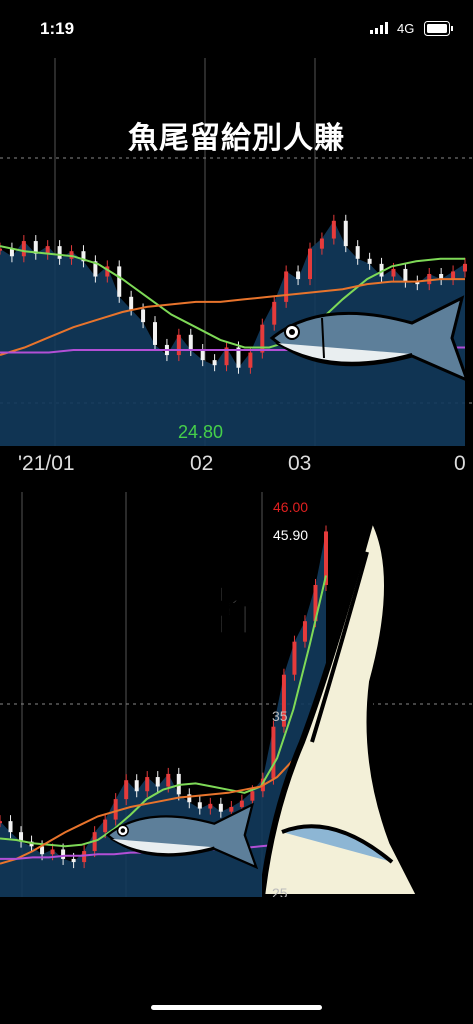  Describe the element at coordinates (280, 891) in the screenshot. I see `y-tick-label: 25` at that location.